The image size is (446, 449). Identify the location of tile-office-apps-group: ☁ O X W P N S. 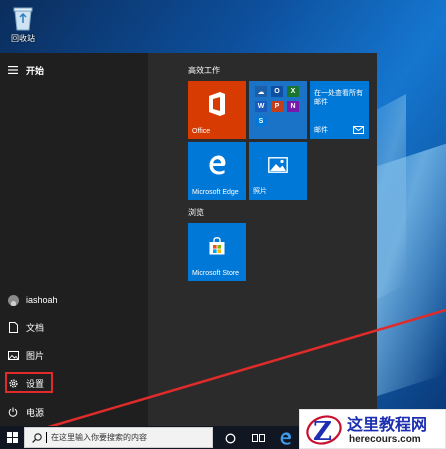
(278, 110).